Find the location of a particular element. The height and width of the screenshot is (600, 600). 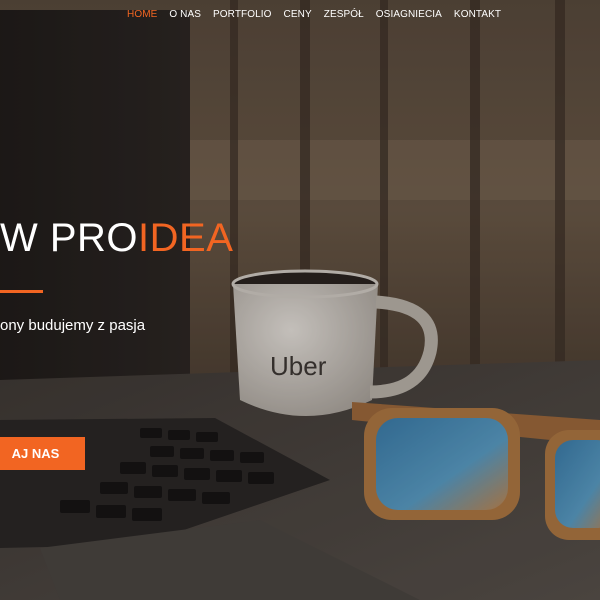

hero-title-plain: W PRO is located at coordinates (69, 238).